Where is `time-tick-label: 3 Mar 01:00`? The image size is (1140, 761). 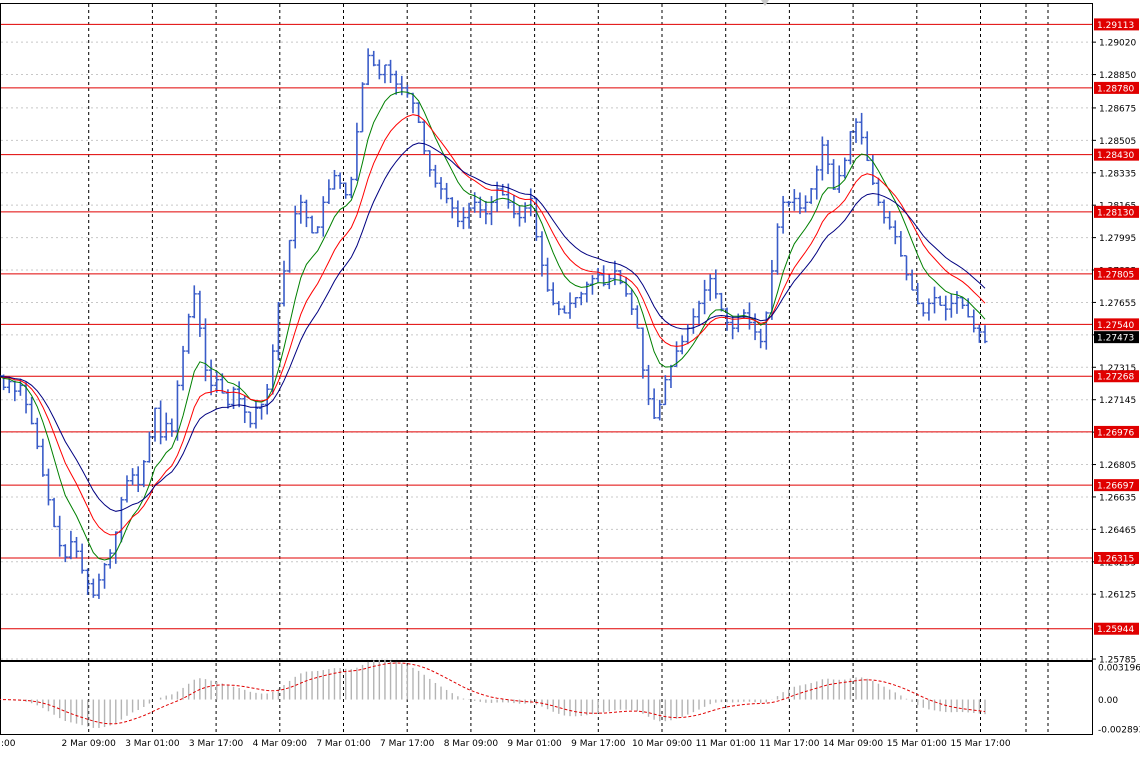
time-tick-label: 3 Mar 01:00 is located at coordinates (152, 744).